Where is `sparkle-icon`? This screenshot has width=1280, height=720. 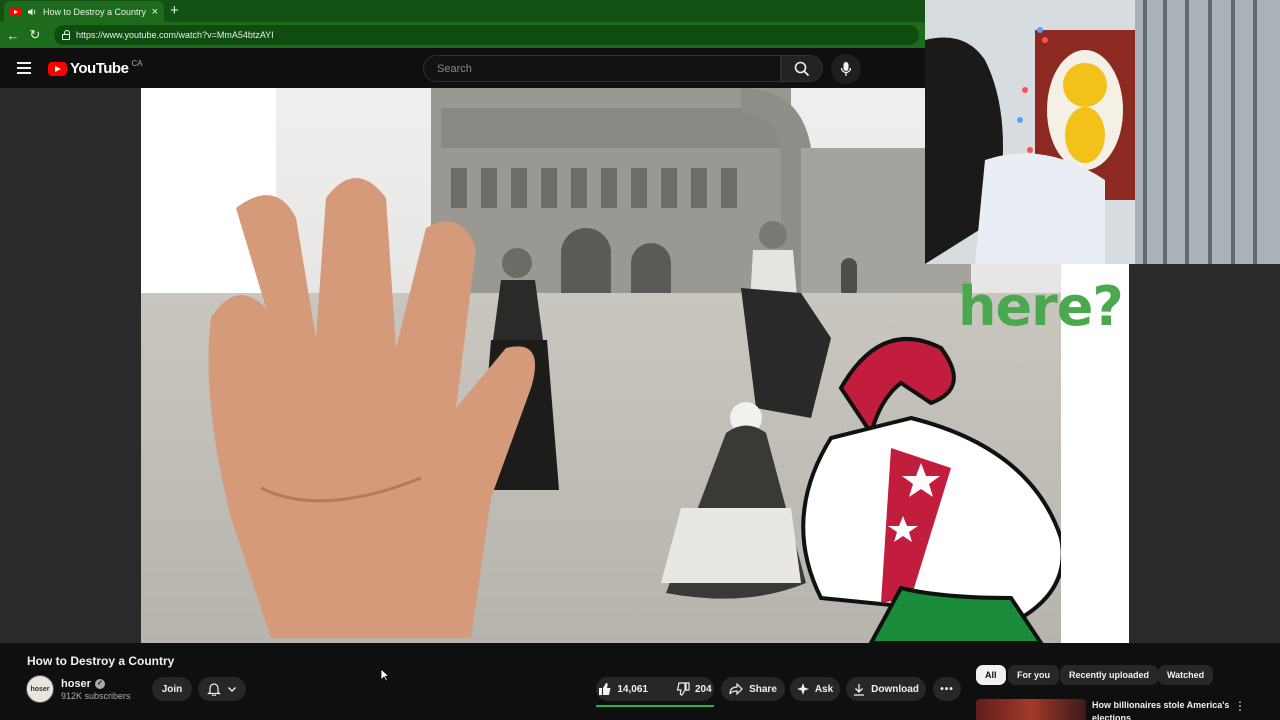
sparkle-icon is located at coordinates (802, 689).